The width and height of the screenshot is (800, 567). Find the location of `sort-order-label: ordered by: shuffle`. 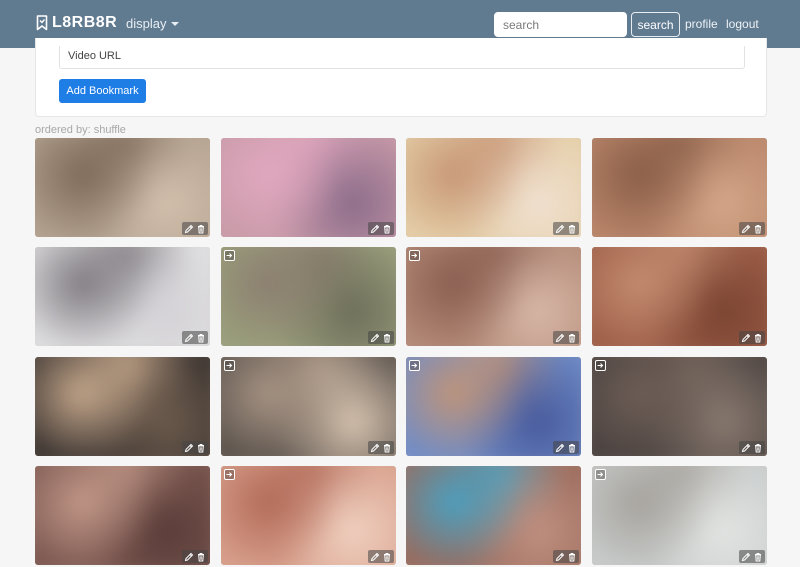

sort-order-label: ordered by: shuffle is located at coordinates (80, 130).